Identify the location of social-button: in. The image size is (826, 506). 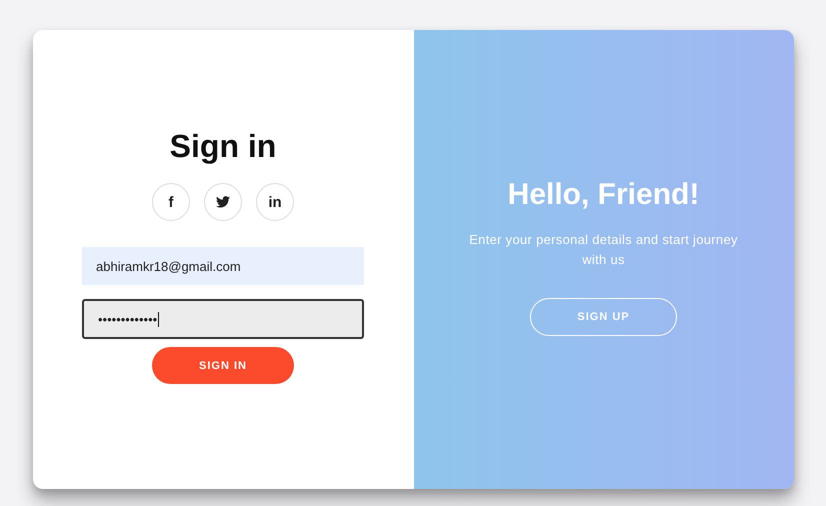
(275, 202).